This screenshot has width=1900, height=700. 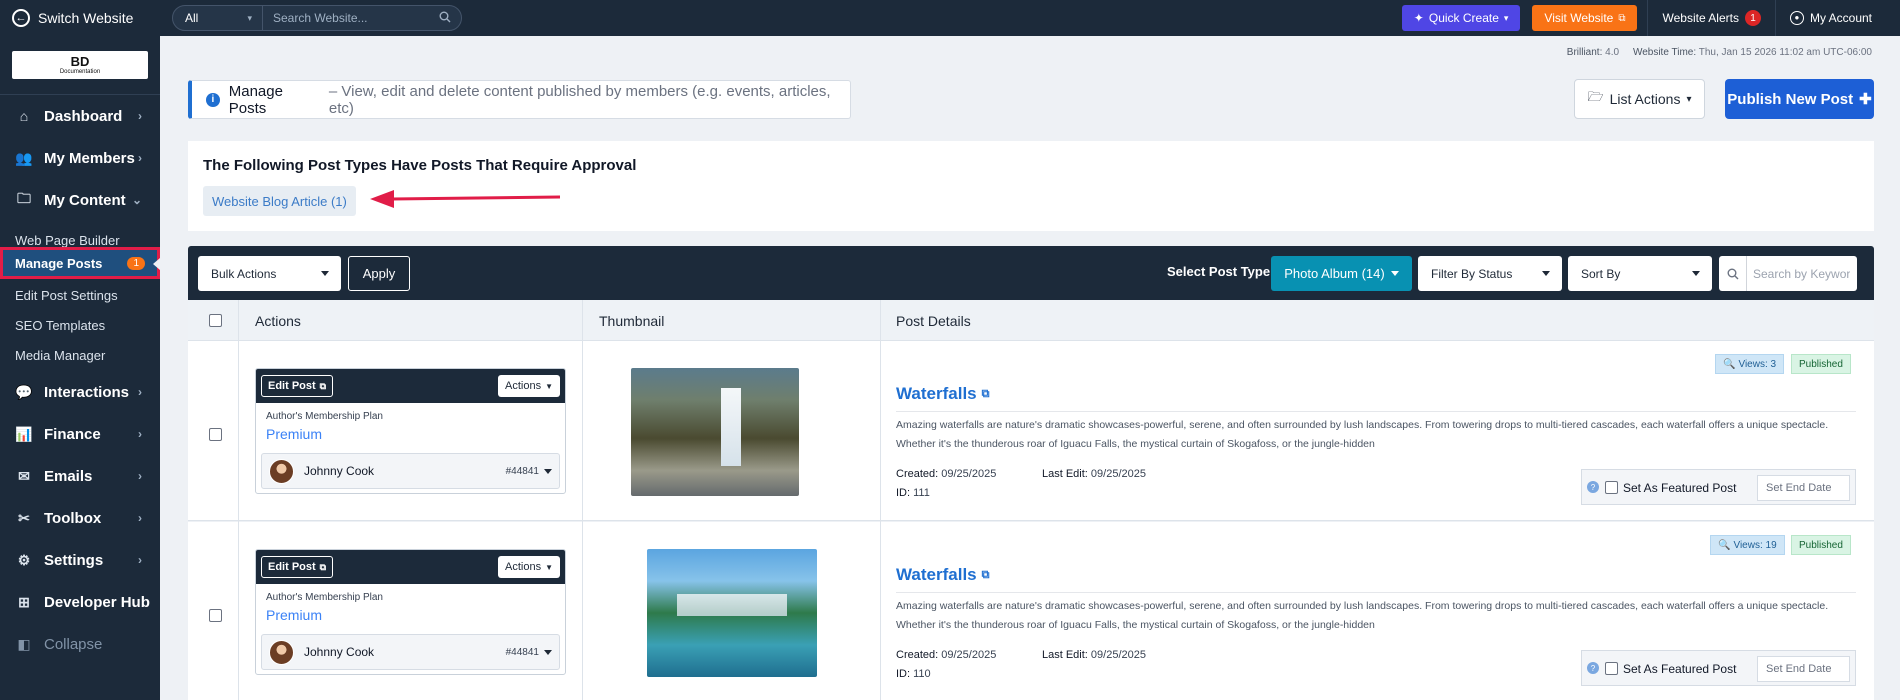 I want to click on sidebar-collapse-button: ◧ Collapse, so click(x=80, y=644).